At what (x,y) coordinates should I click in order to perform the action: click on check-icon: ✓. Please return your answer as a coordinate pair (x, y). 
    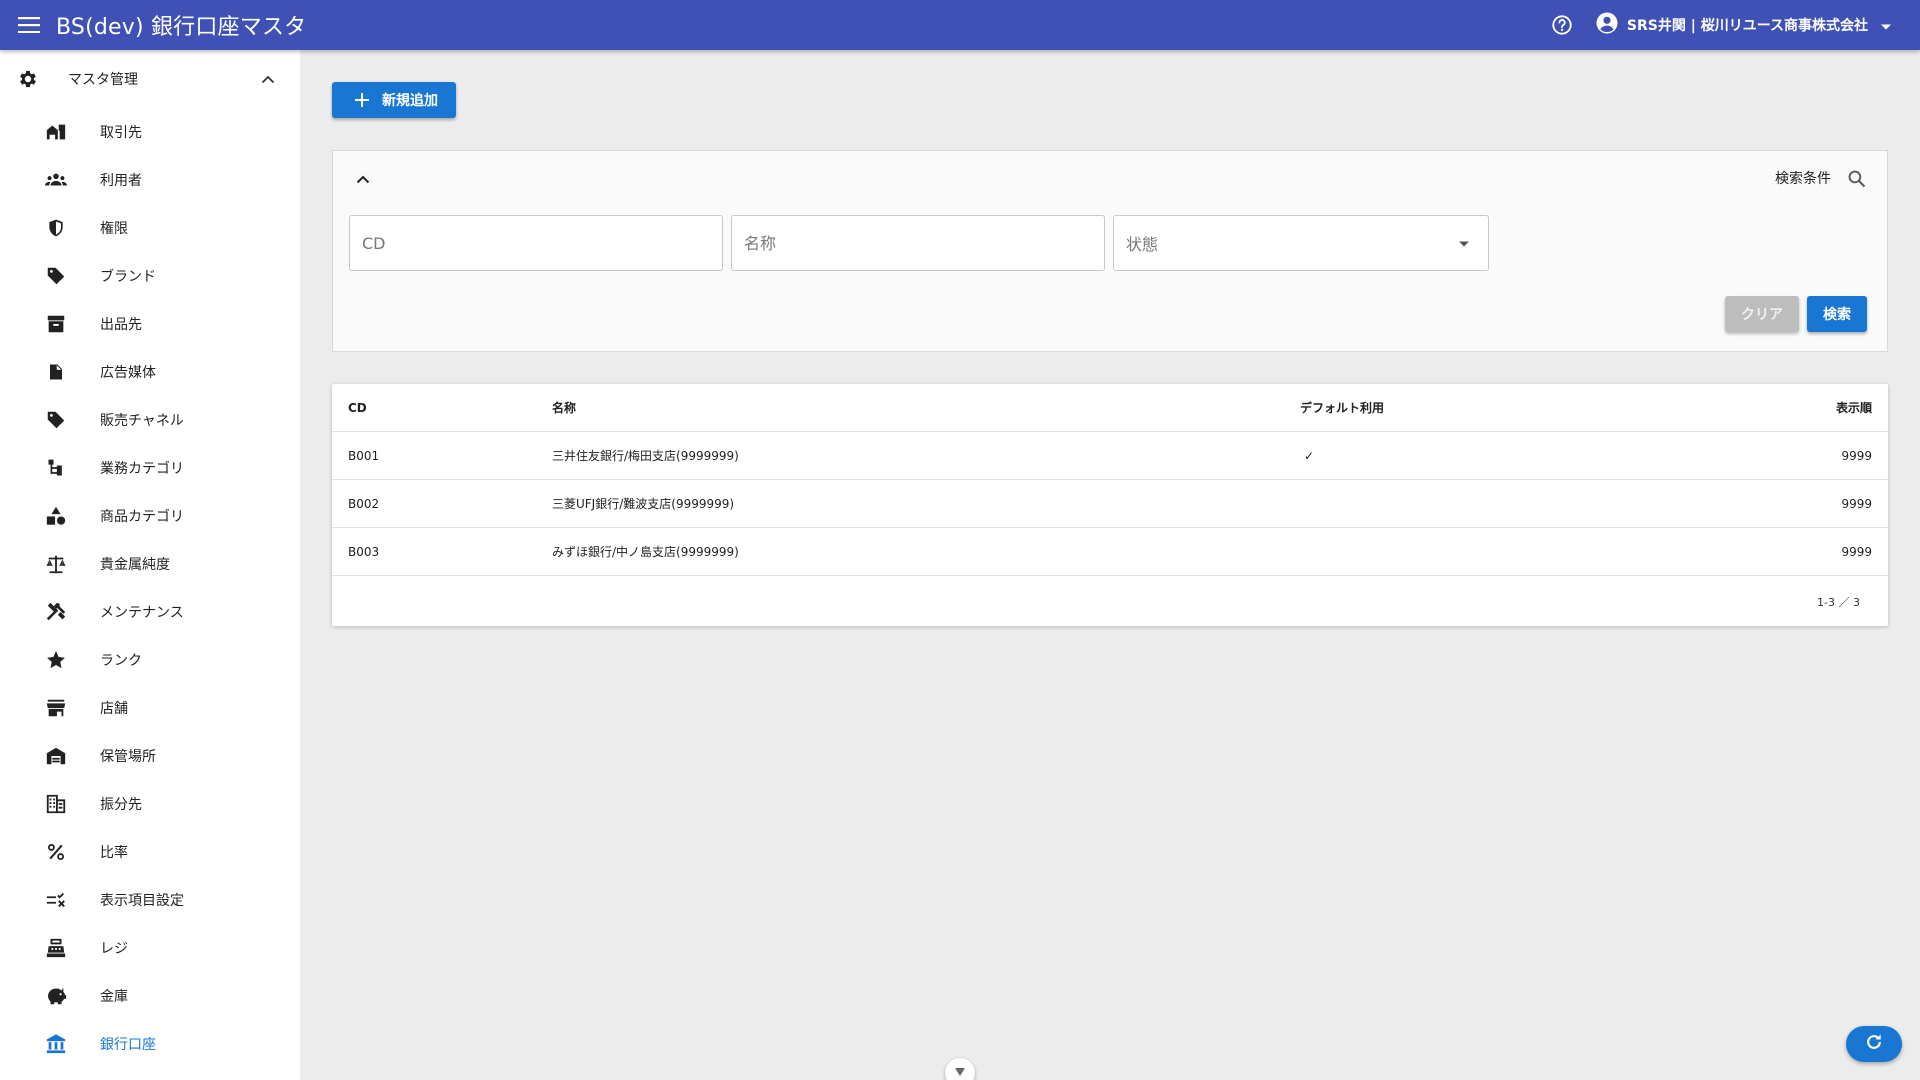
    Looking at the image, I should click on (1309, 456).